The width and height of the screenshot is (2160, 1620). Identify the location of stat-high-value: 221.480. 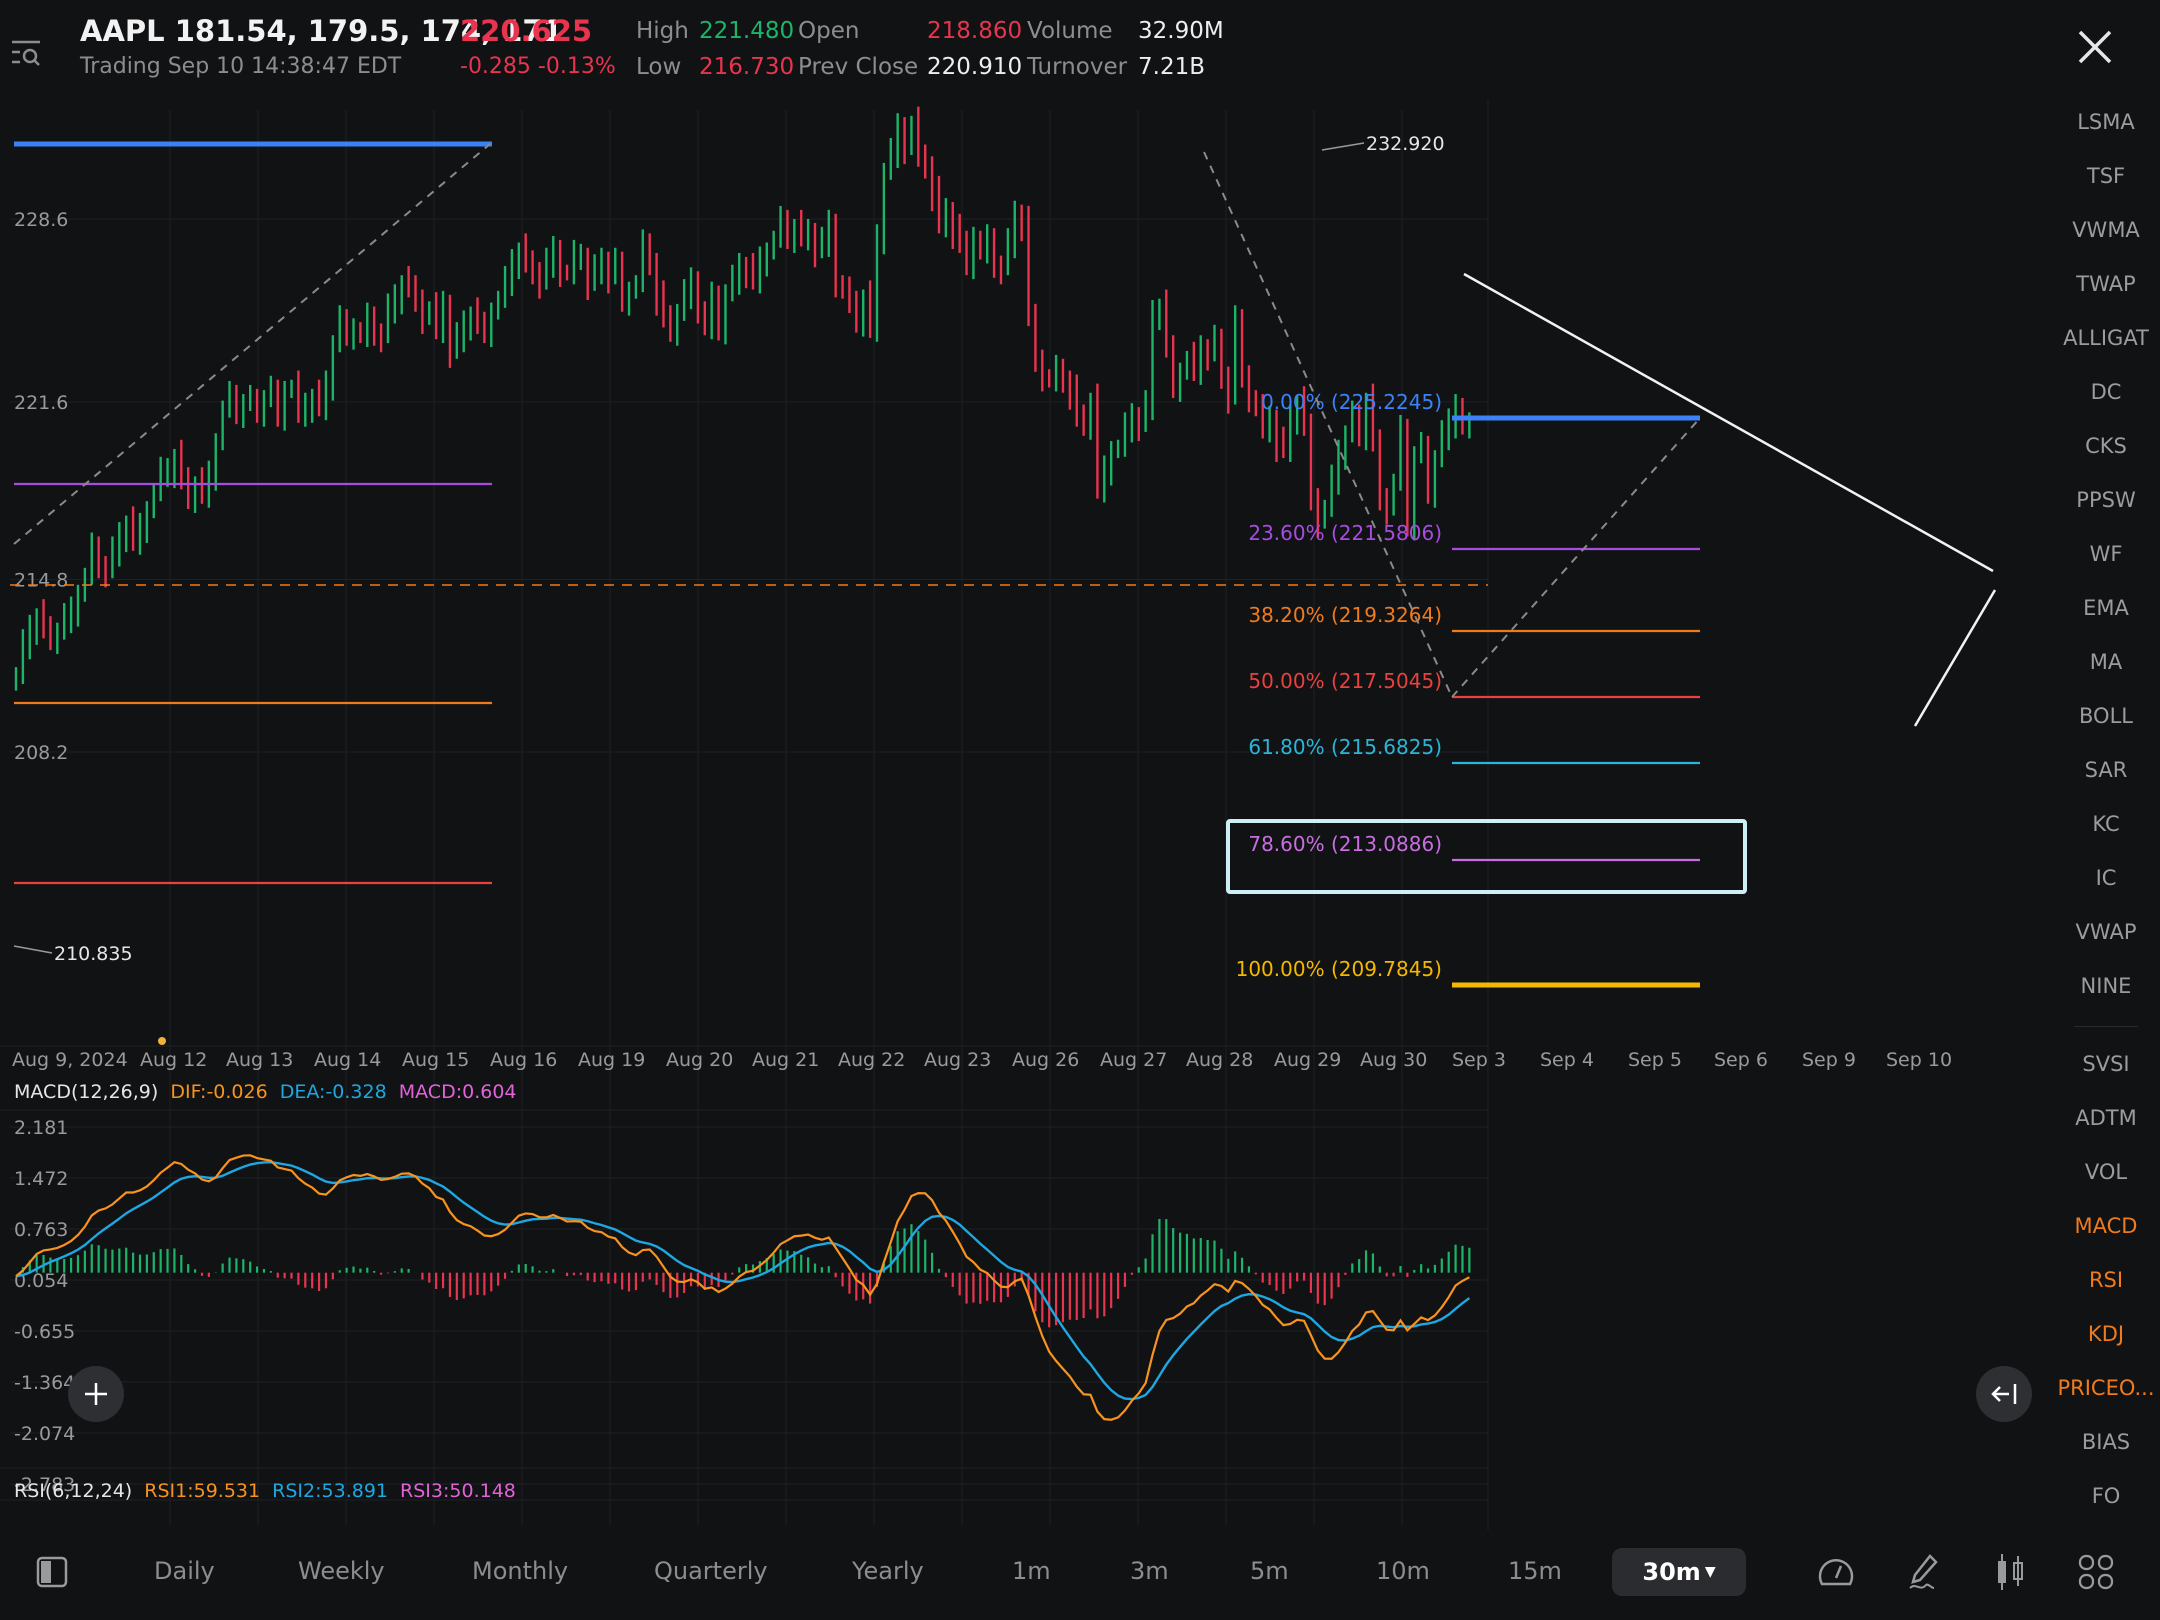
(747, 31).